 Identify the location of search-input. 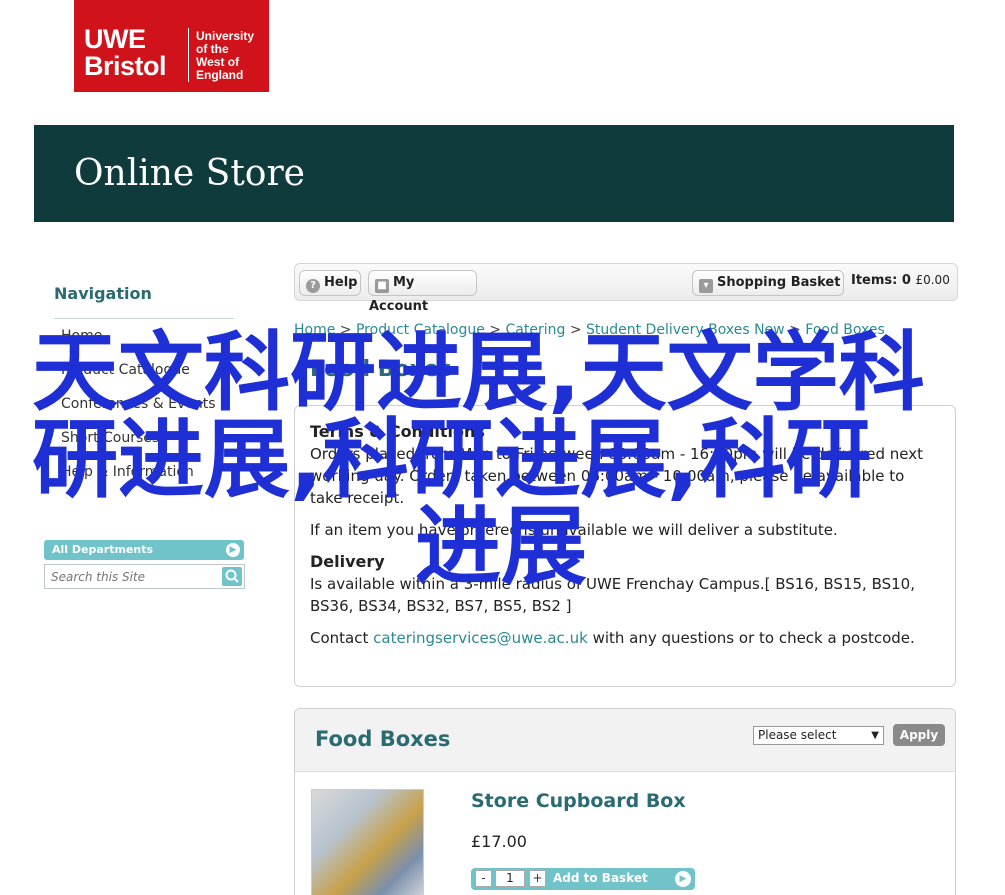
(132, 576).